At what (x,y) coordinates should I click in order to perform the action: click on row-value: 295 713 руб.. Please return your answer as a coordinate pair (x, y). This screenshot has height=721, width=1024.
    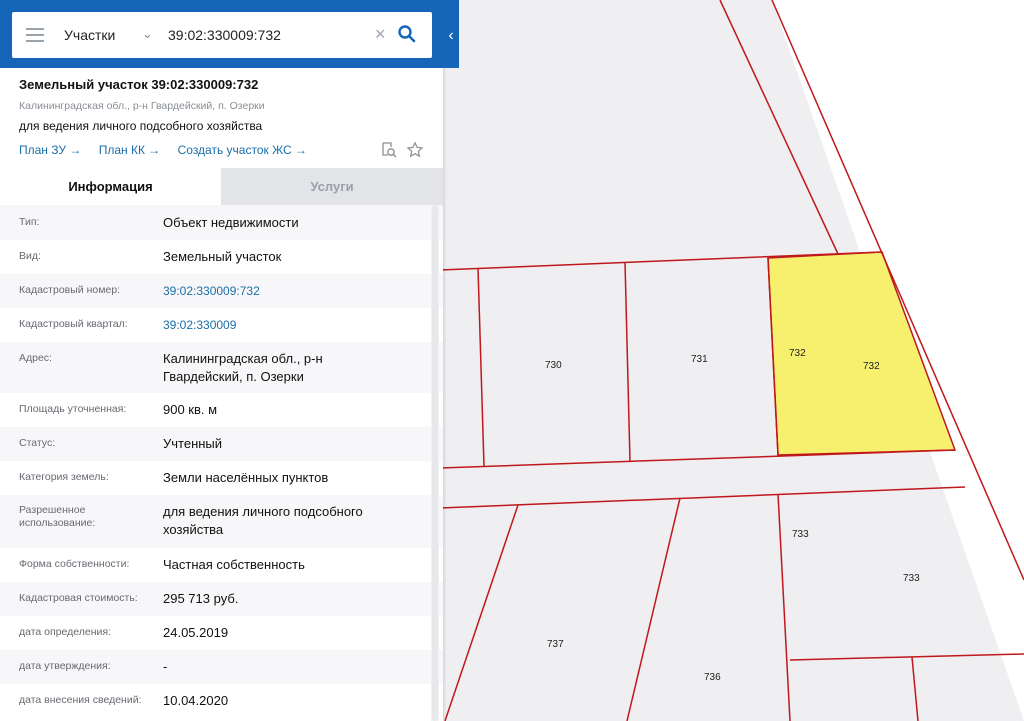
    Looking at the image, I should click on (201, 598).